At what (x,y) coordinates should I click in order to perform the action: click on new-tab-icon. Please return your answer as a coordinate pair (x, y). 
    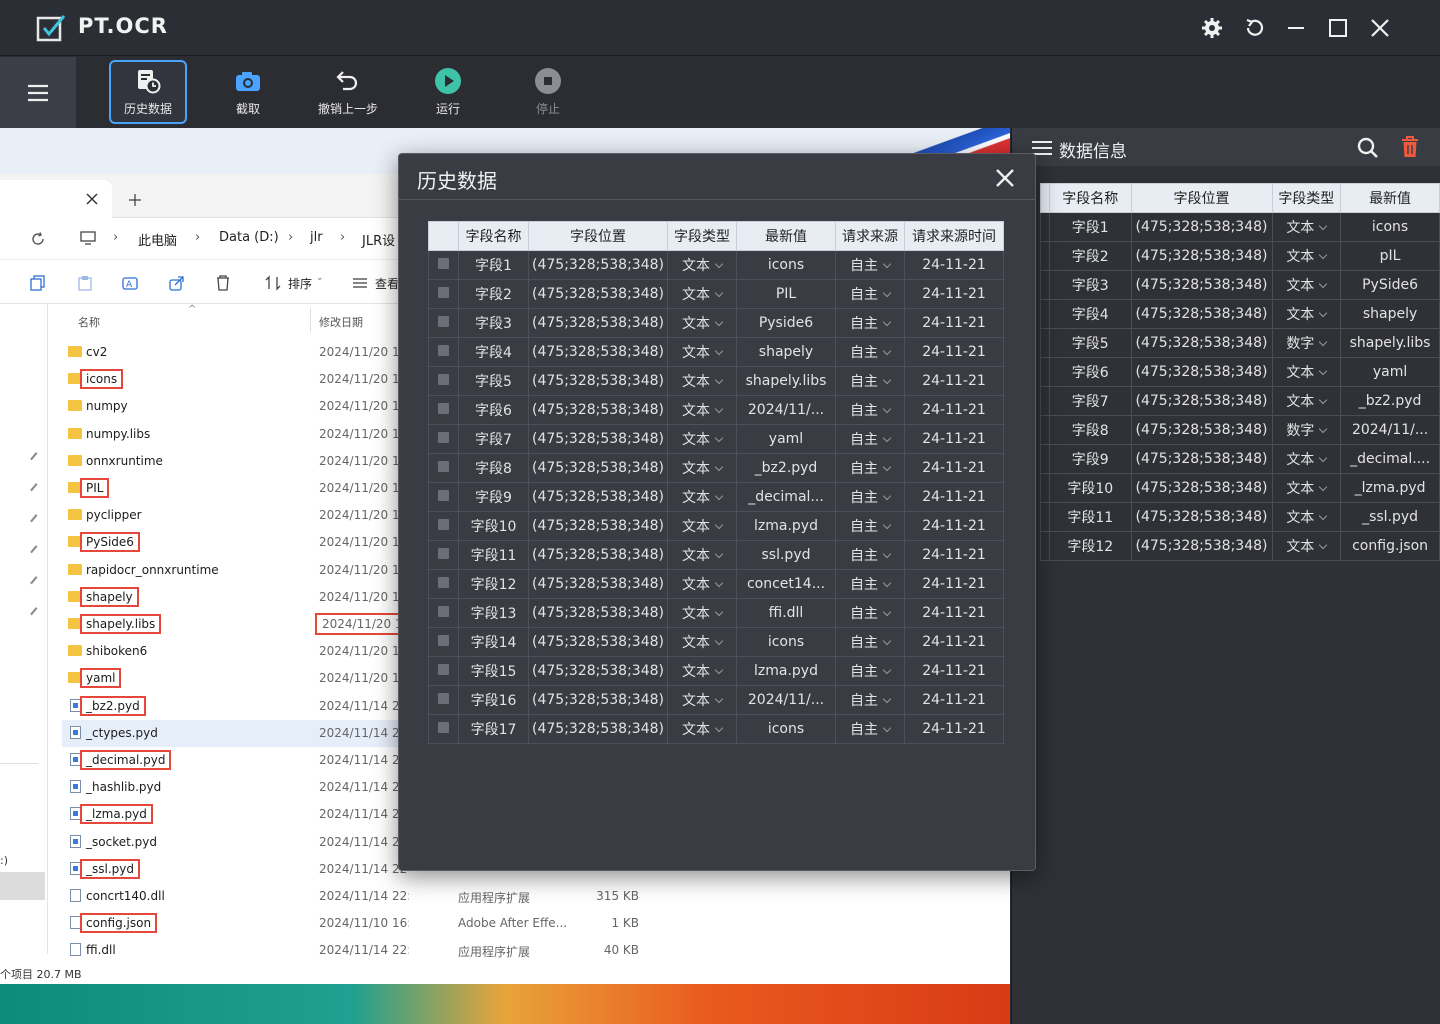
    Looking at the image, I should click on (135, 200).